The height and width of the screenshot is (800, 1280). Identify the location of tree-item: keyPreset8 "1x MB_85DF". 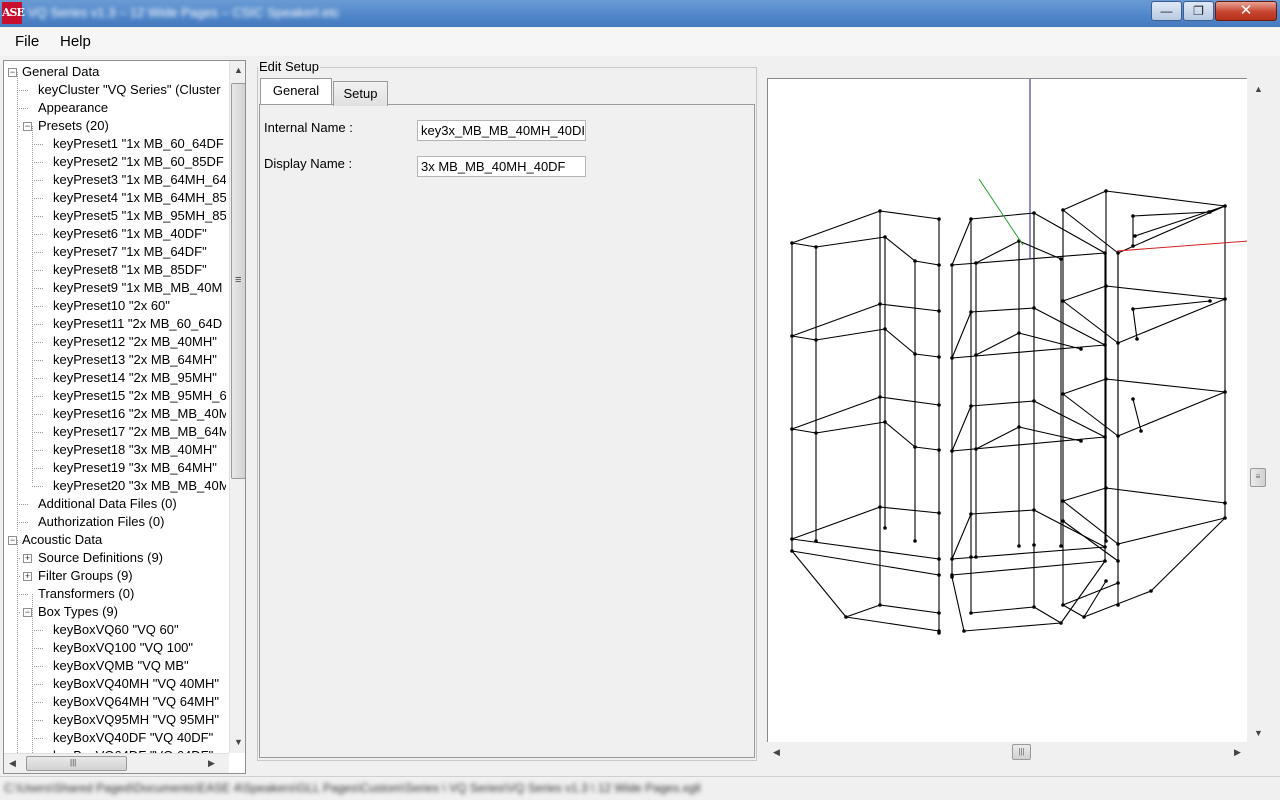
(115, 270).